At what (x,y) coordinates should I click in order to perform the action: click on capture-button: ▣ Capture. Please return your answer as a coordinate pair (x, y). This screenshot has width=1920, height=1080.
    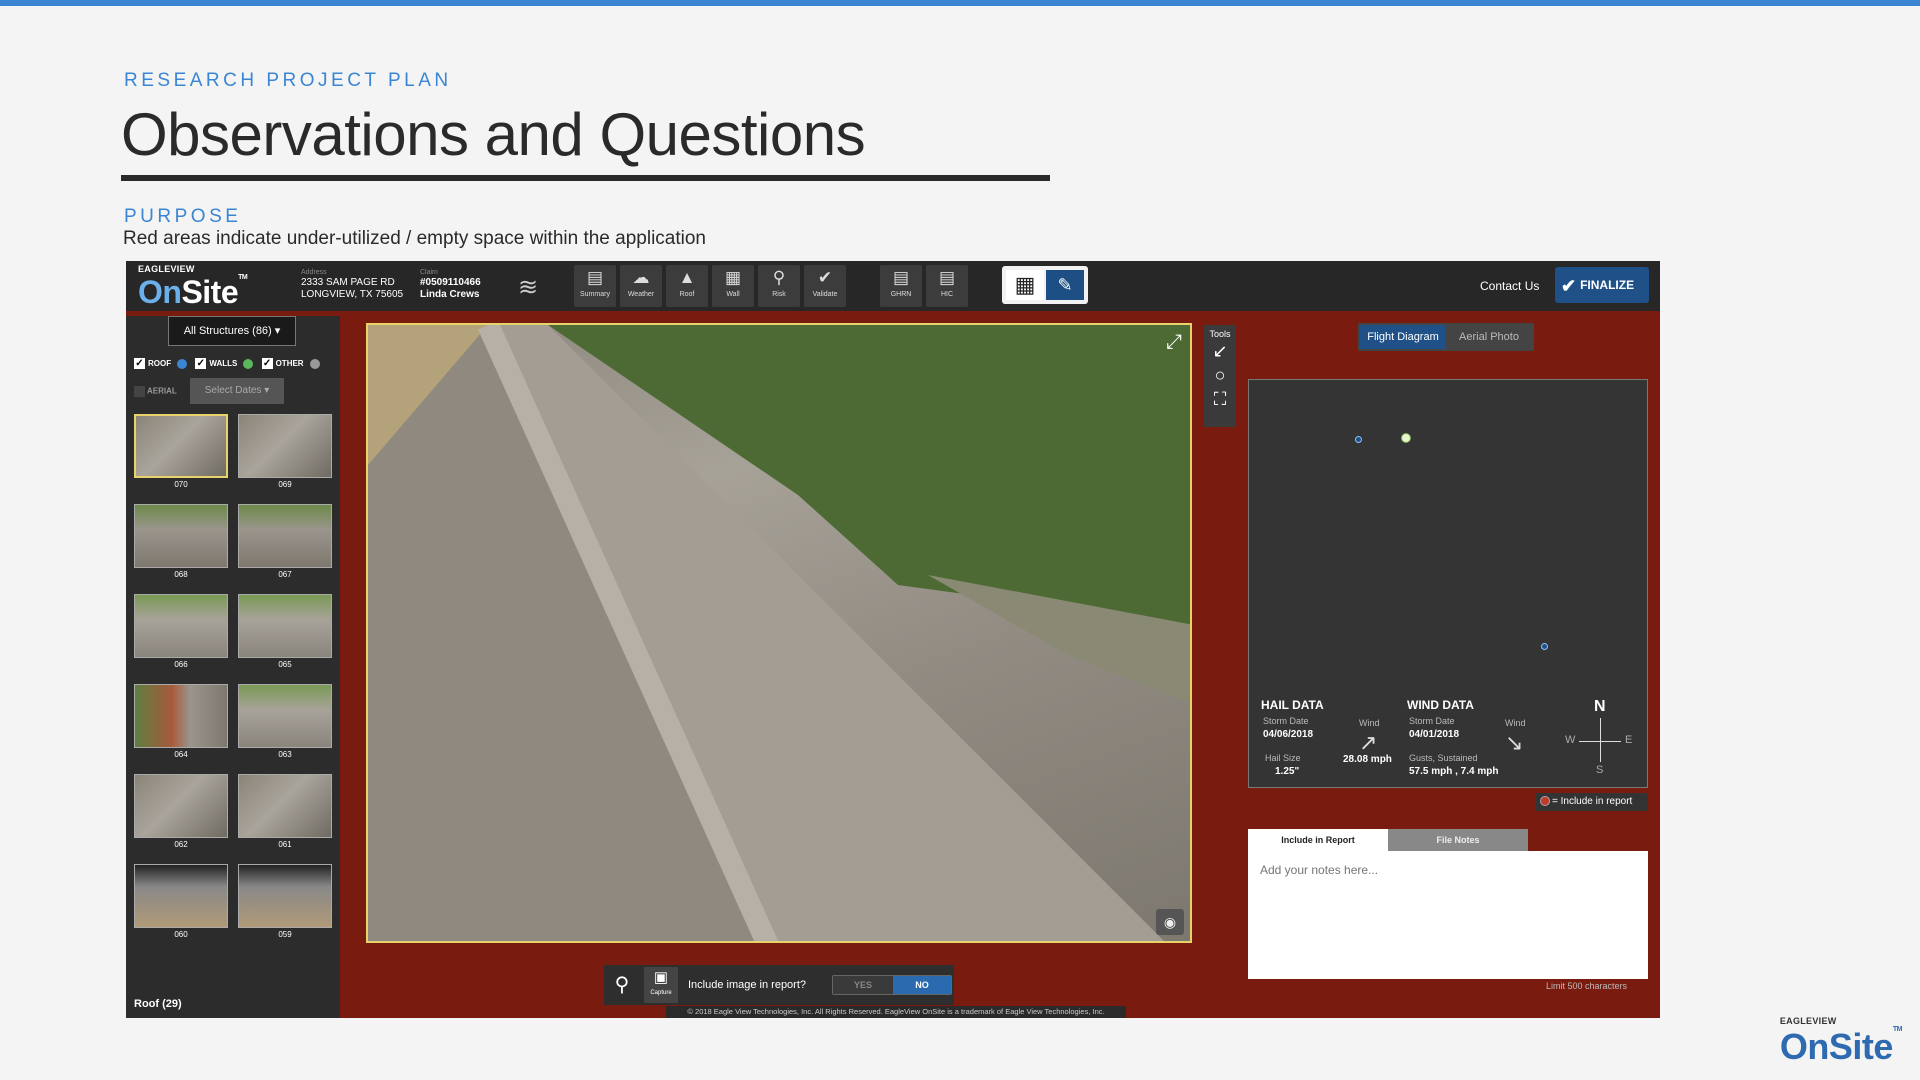
    Looking at the image, I should click on (661, 985).